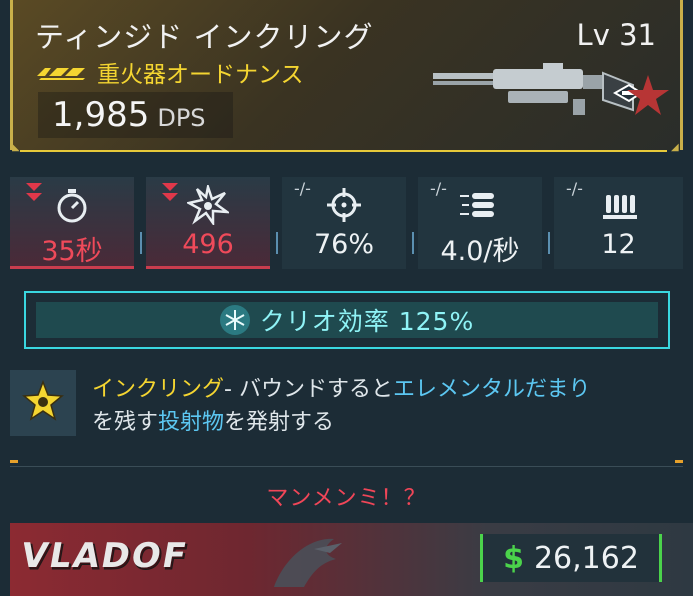 This screenshot has height=596, width=693. I want to click on stat-fire-rate: -/- 4.0/秒, so click(480, 223).